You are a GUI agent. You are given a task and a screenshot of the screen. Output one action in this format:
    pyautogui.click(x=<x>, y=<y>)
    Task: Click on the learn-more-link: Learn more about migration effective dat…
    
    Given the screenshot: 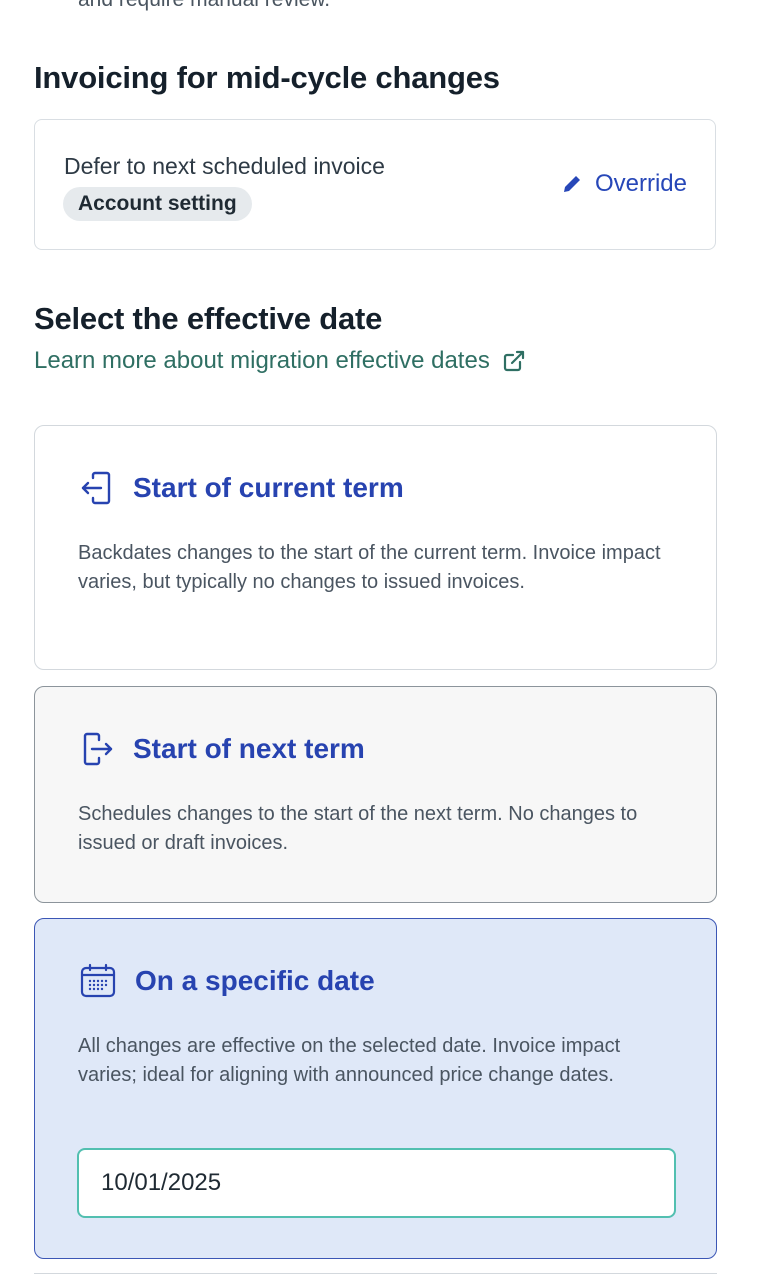 What is the action you would take?
    pyautogui.click(x=280, y=361)
    